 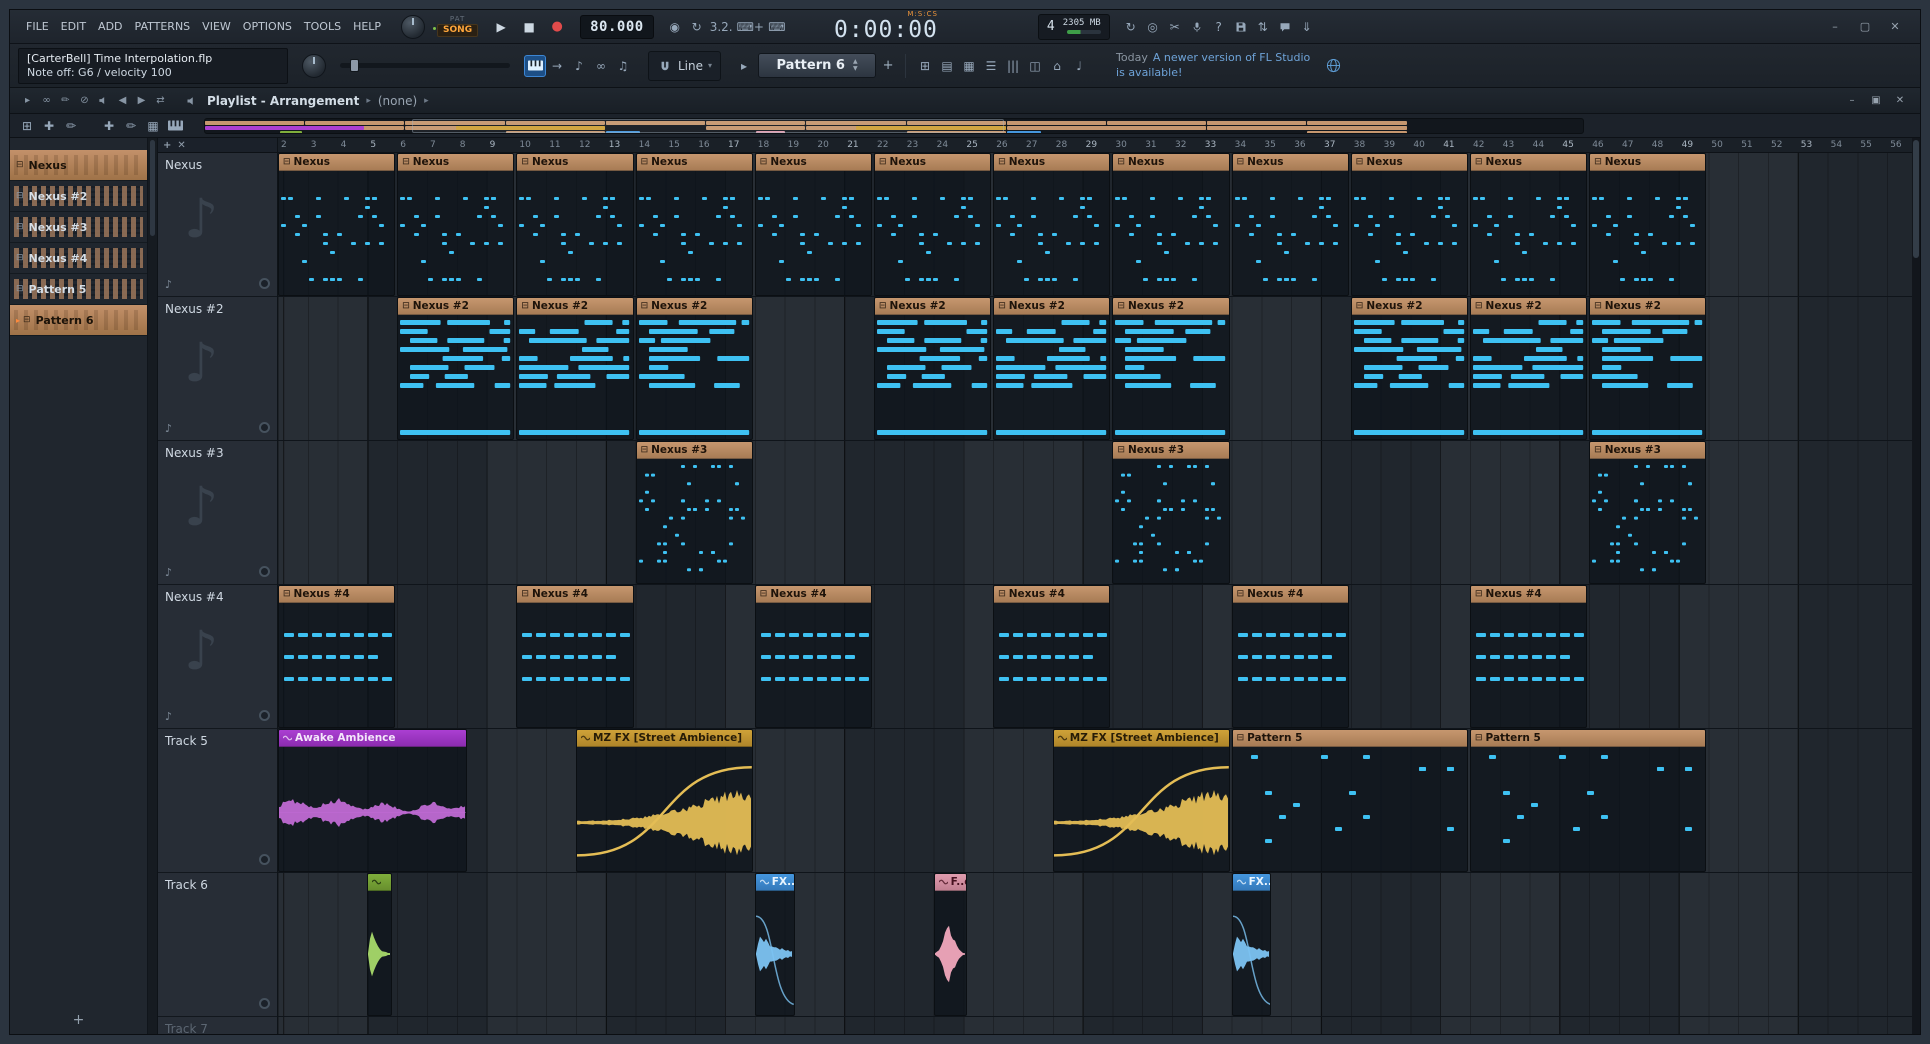 What do you see at coordinates (950, 944) in the screenshot?
I see `clip-f-e-: F..e]` at bounding box center [950, 944].